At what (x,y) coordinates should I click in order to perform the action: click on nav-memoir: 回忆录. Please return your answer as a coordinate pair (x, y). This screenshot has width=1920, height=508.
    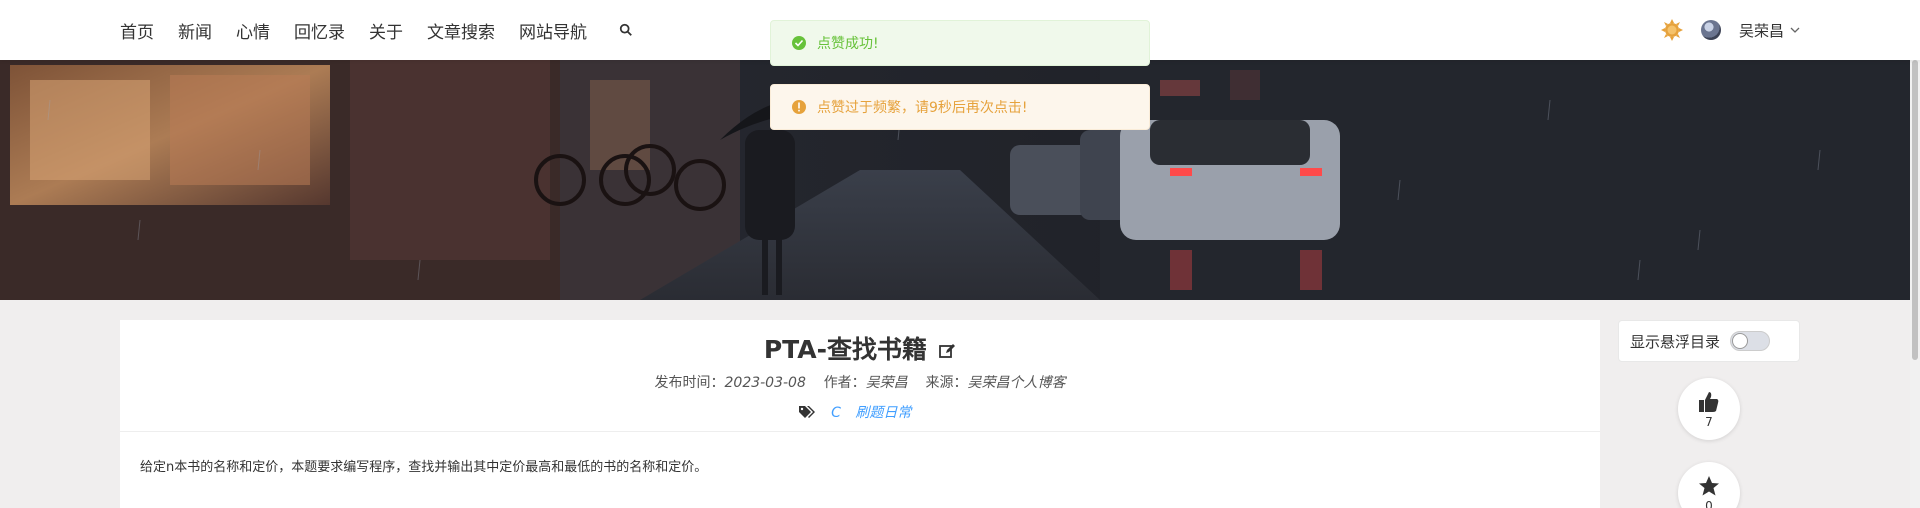
    Looking at the image, I should click on (319, 30).